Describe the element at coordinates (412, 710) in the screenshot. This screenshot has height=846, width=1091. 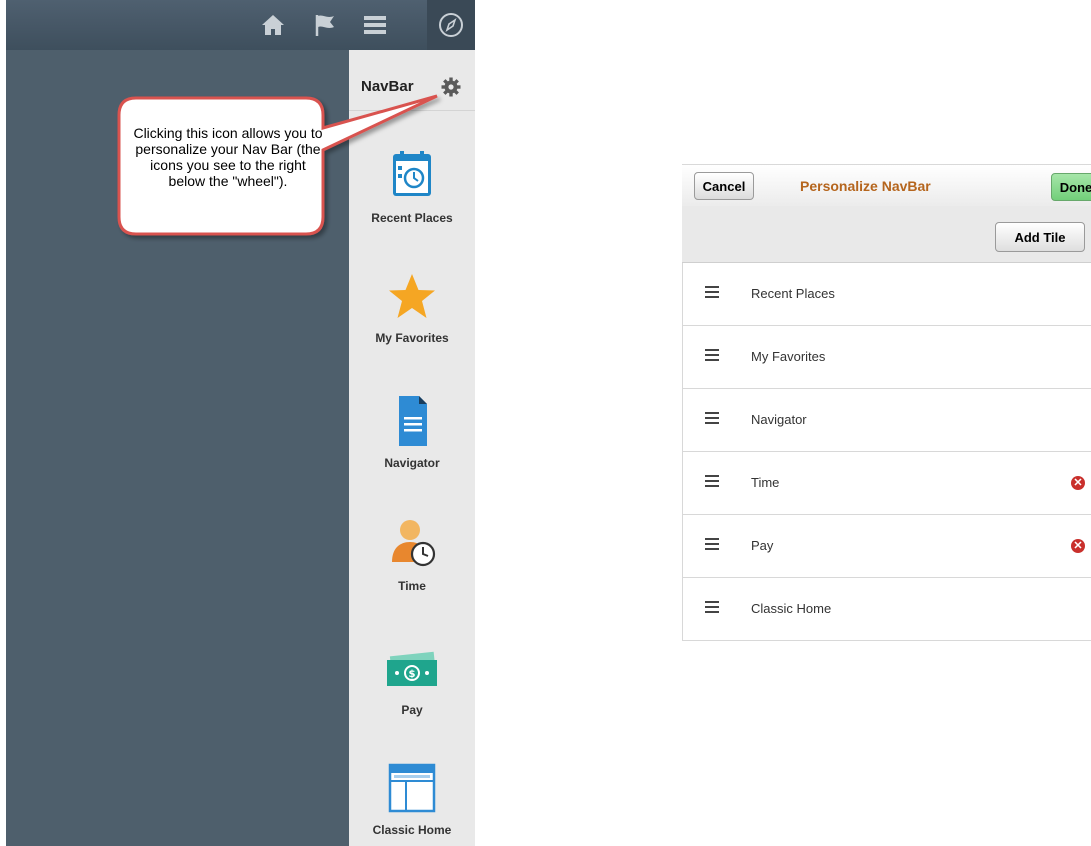
I see `nav-tile-label: Pay` at that location.